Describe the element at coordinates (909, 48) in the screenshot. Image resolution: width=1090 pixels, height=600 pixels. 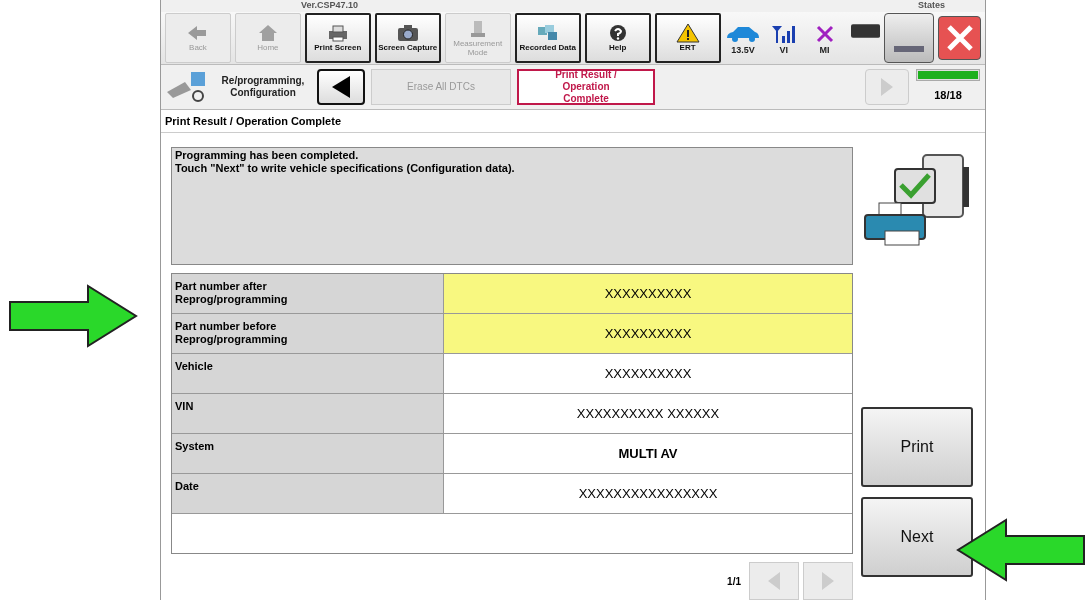
I see `minimize-icon` at that location.